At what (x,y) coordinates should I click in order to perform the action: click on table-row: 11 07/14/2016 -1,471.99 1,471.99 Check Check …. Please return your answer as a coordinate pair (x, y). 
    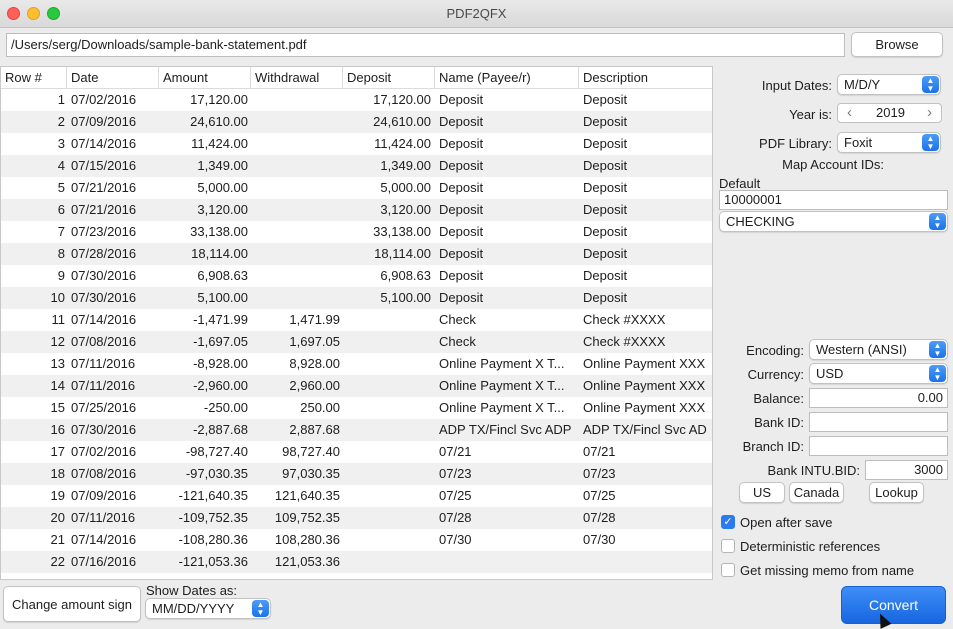
    Looking at the image, I should click on (356, 320).